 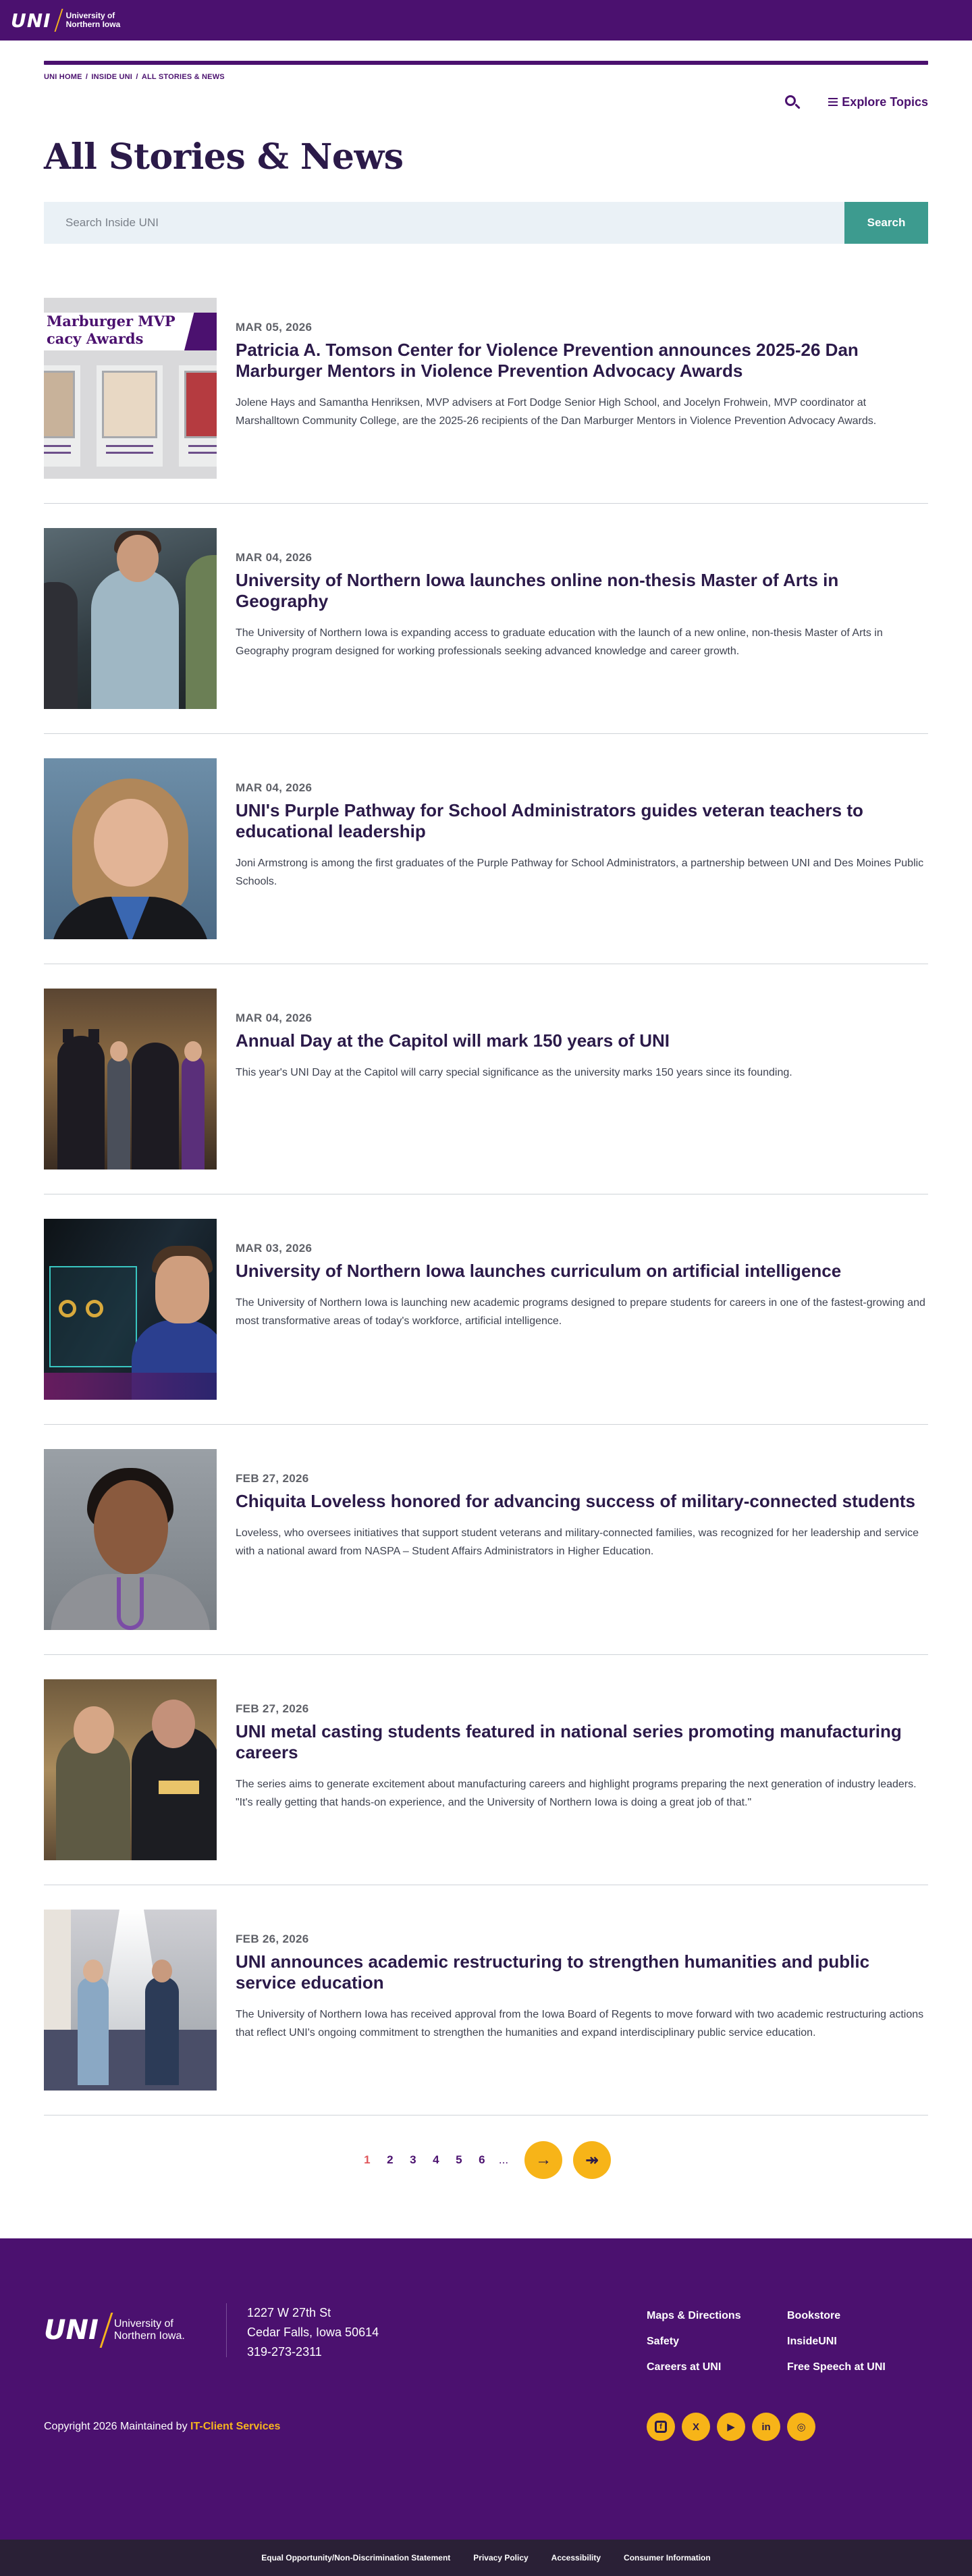 I want to click on logo-divider, so click(x=58, y=20).